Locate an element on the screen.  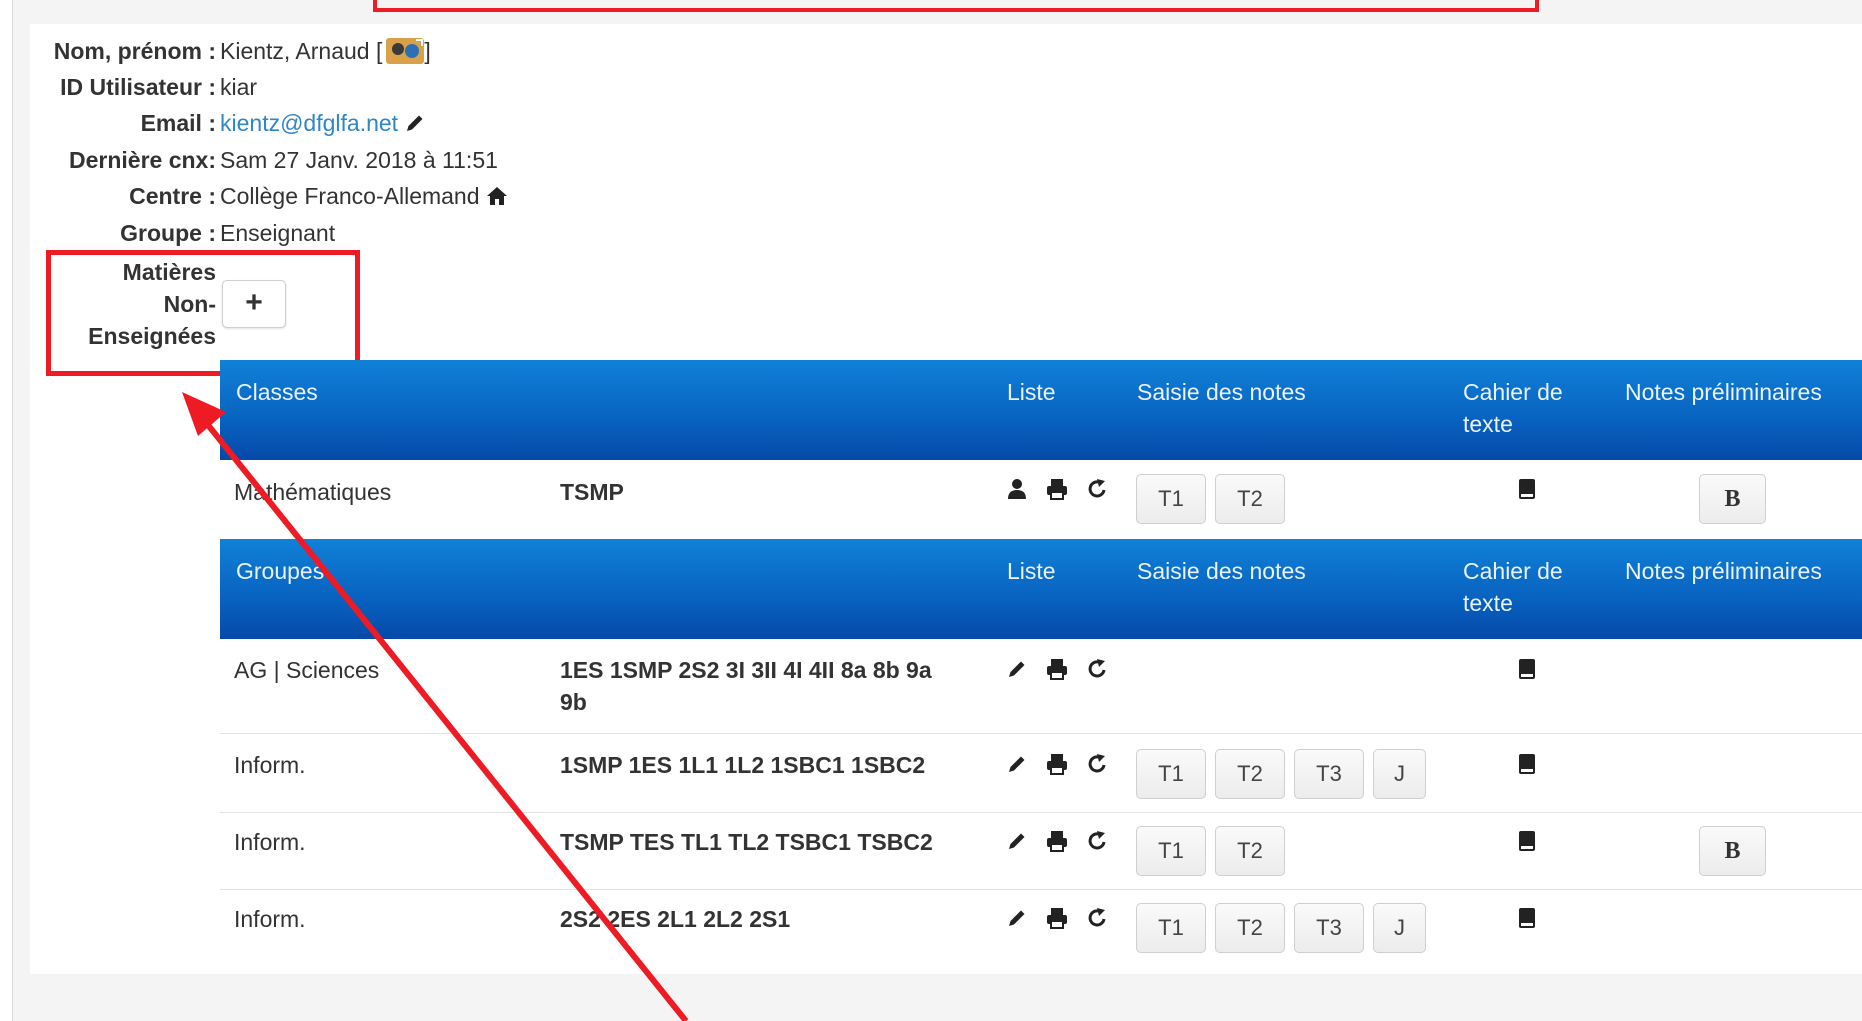
classes-header-liste: Liste is located at coordinates (1031, 392).